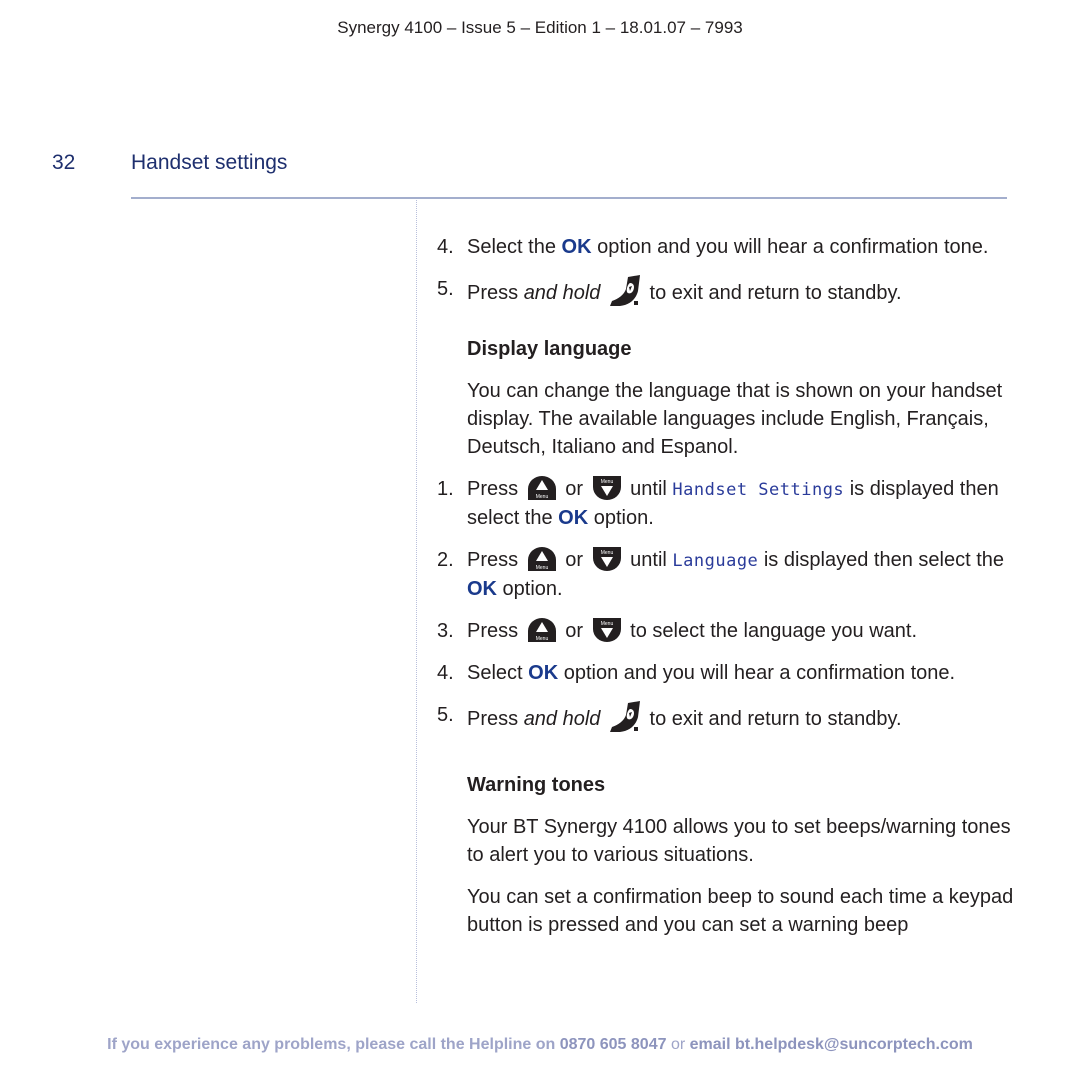 This screenshot has width=1080, height=1076. What do you see at coordinates (209, 162) in the screenshot?
I see `section-title: Handset settings` at bounding box center [209, 162].